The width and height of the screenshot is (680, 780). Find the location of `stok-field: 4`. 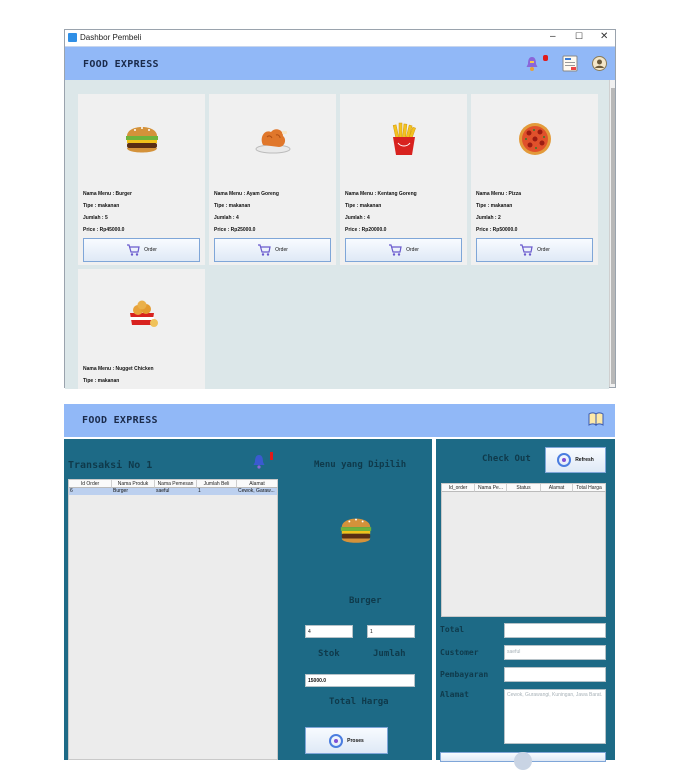

stok-field: 4 is located at coordinates (329, 631).